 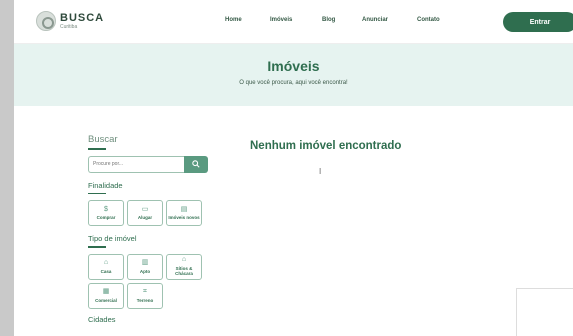 What do you see at coordinates (112, 238) in the screenshot?
I see `tipo-title: Tipo de imóvel` at bounding box center [112, 238].